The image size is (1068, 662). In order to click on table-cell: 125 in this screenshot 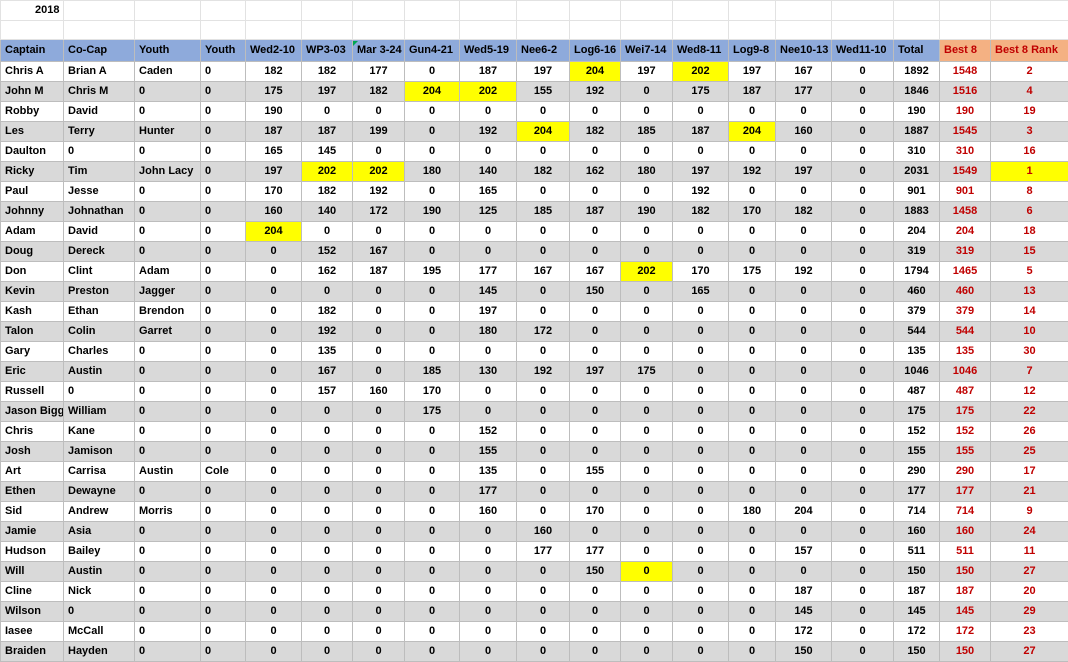, I will do `click(488, 212)`.